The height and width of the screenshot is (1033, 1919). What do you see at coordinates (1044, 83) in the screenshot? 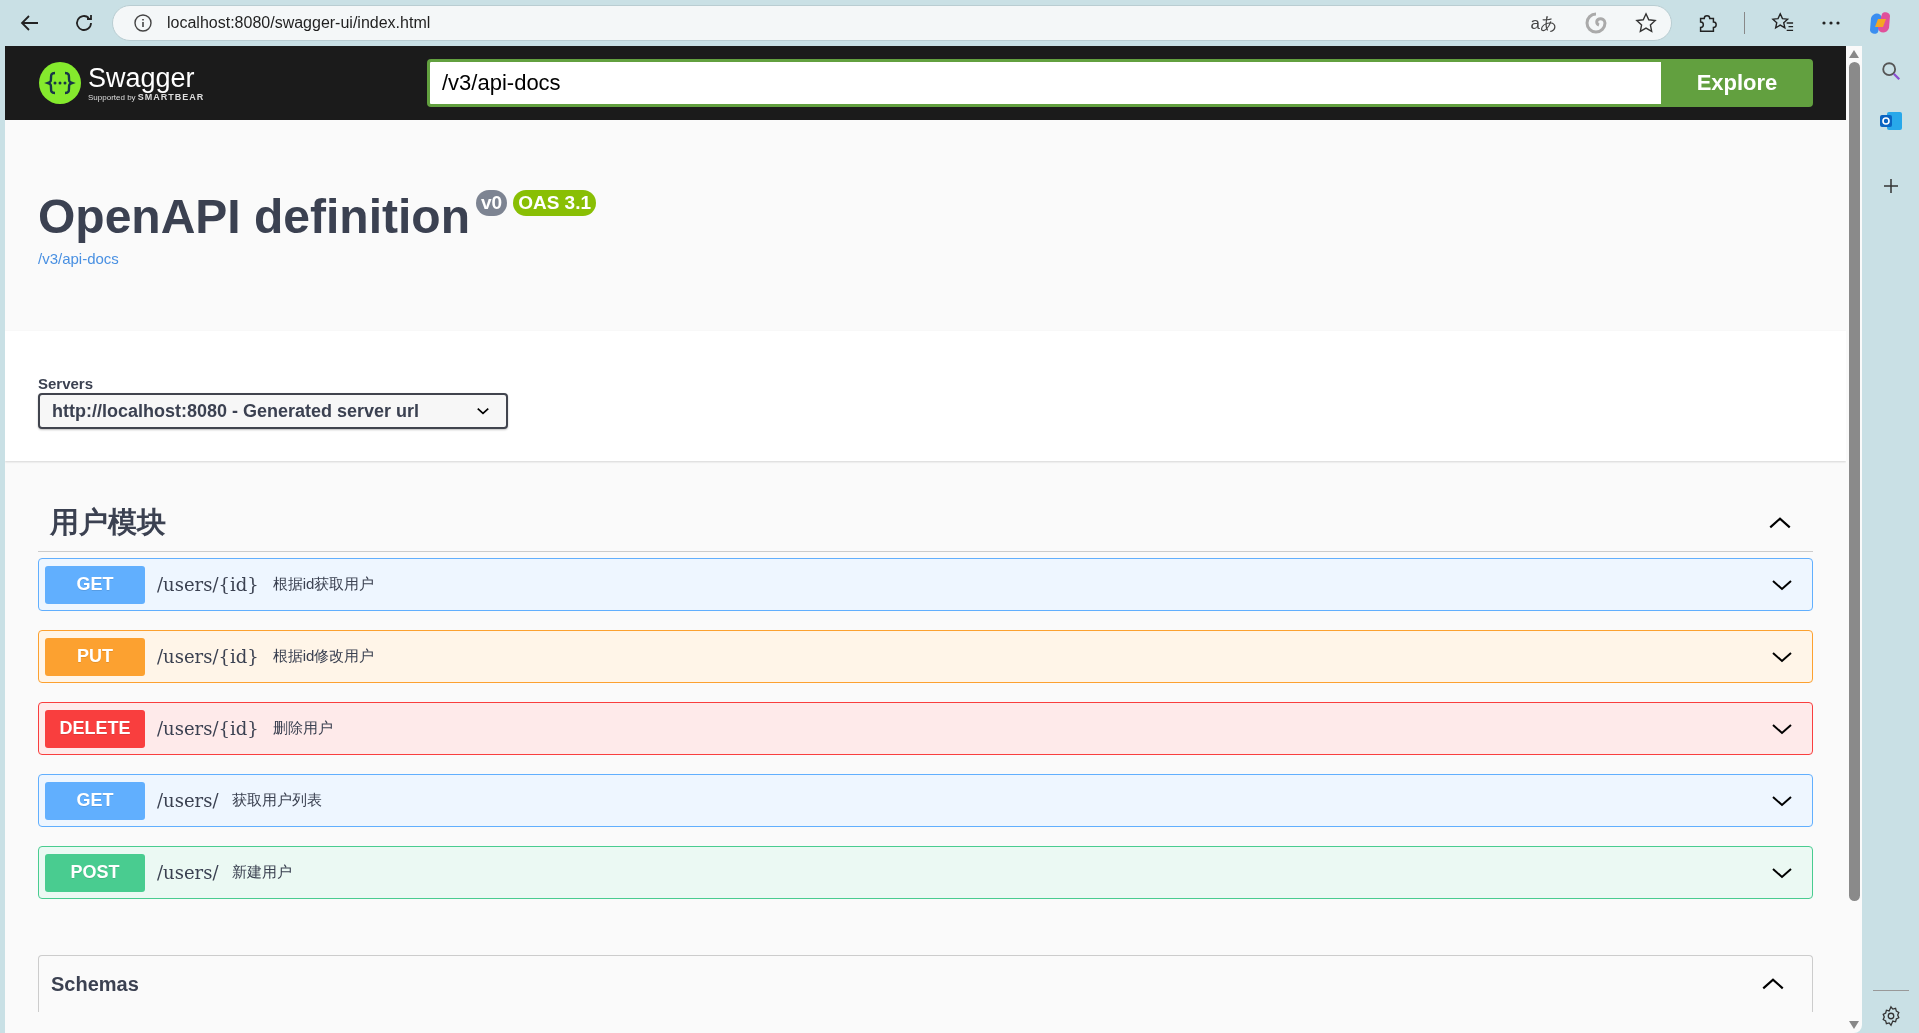
I see `url-input: /v3/api-docs` at bounding box center [1044, 83].